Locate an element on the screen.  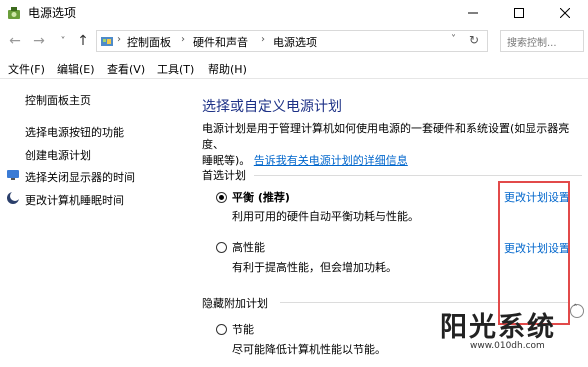
highlight-box is located at coordinates (534, 253).